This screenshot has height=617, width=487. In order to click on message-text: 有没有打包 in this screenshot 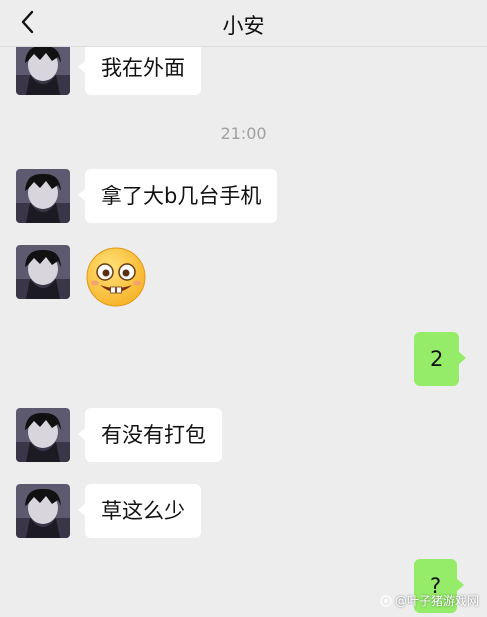, I will do `click(153, 435)`.